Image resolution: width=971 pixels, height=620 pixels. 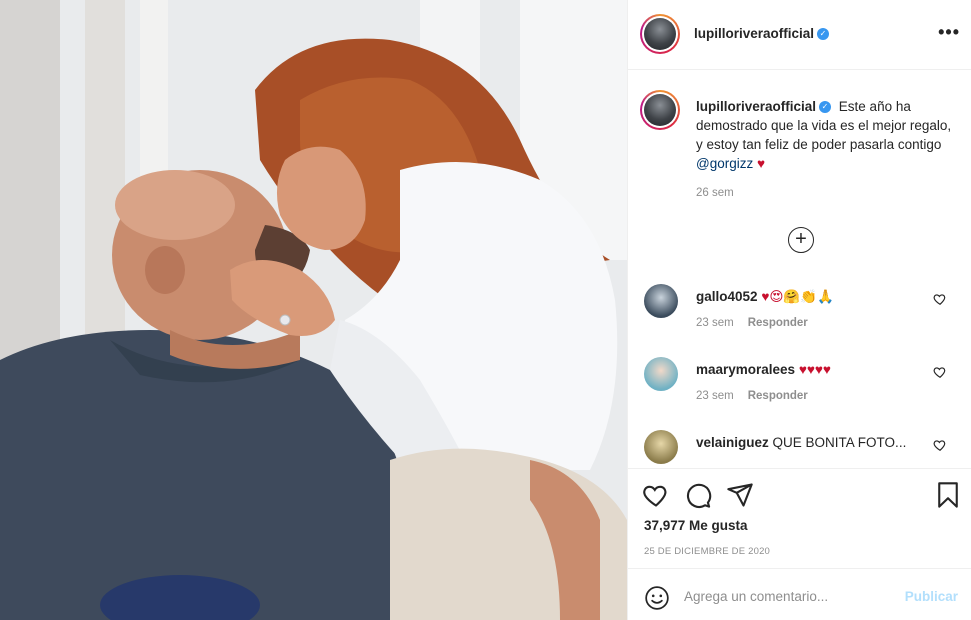 I want to click on post-date: 25 DE DICIEMBRE DE 2020, so click(x=707, y=551).